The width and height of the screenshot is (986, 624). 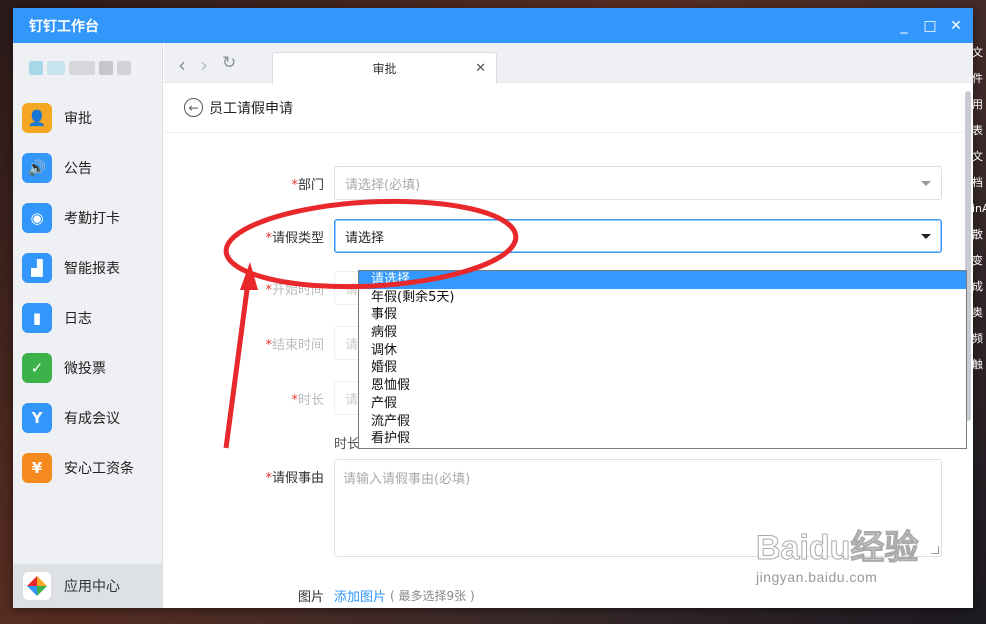 I want to click on maximize-button: □, so click(x=930, y=26).